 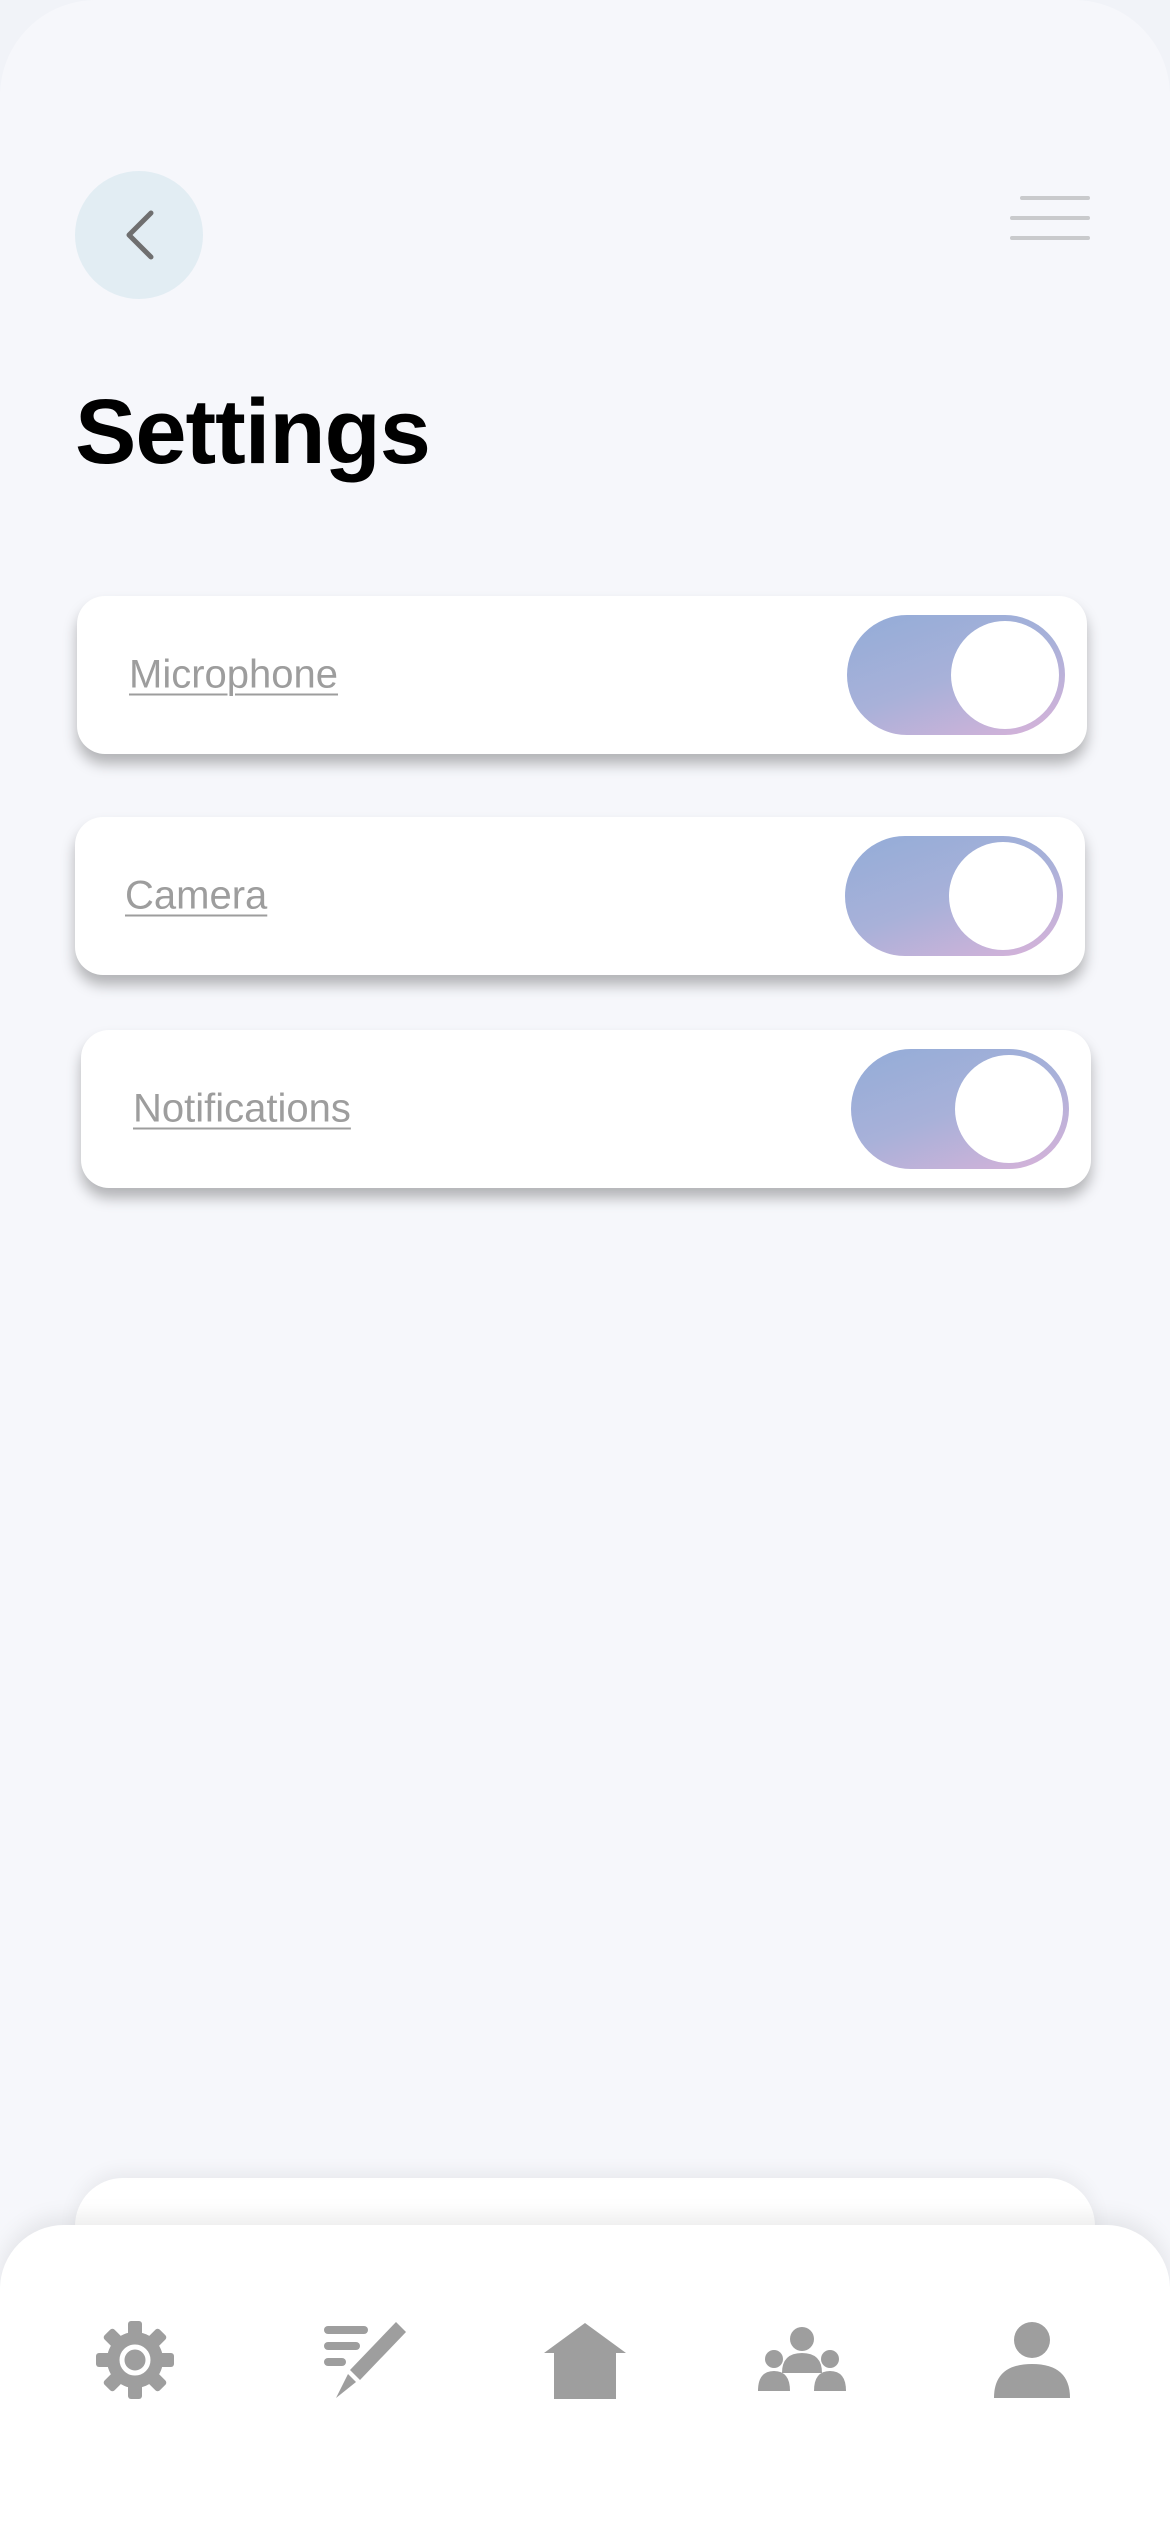 What do you see at coordinates (1048, 220) in the screenshot?
I see `menu-button` at bounding box center [1048, 220].